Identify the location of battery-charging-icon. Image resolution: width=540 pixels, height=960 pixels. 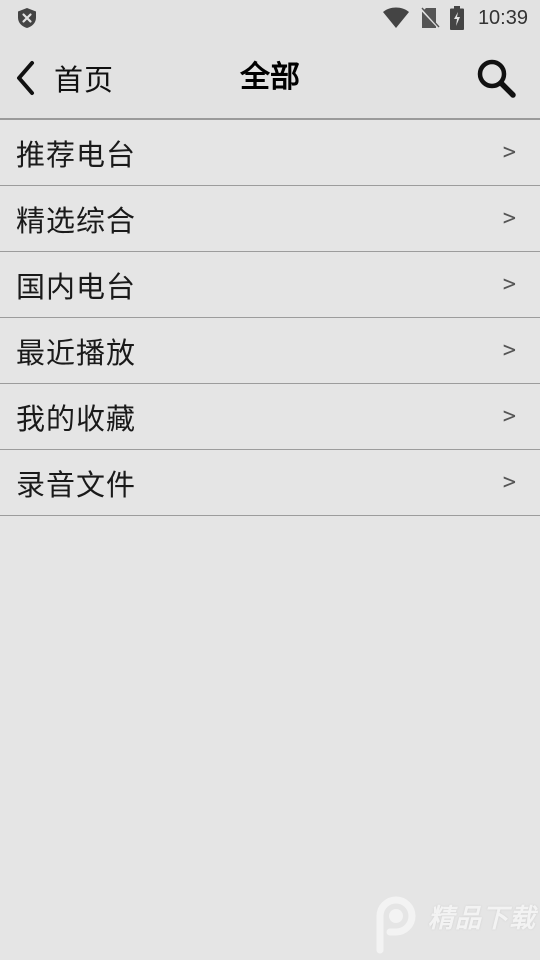
(456, 18).